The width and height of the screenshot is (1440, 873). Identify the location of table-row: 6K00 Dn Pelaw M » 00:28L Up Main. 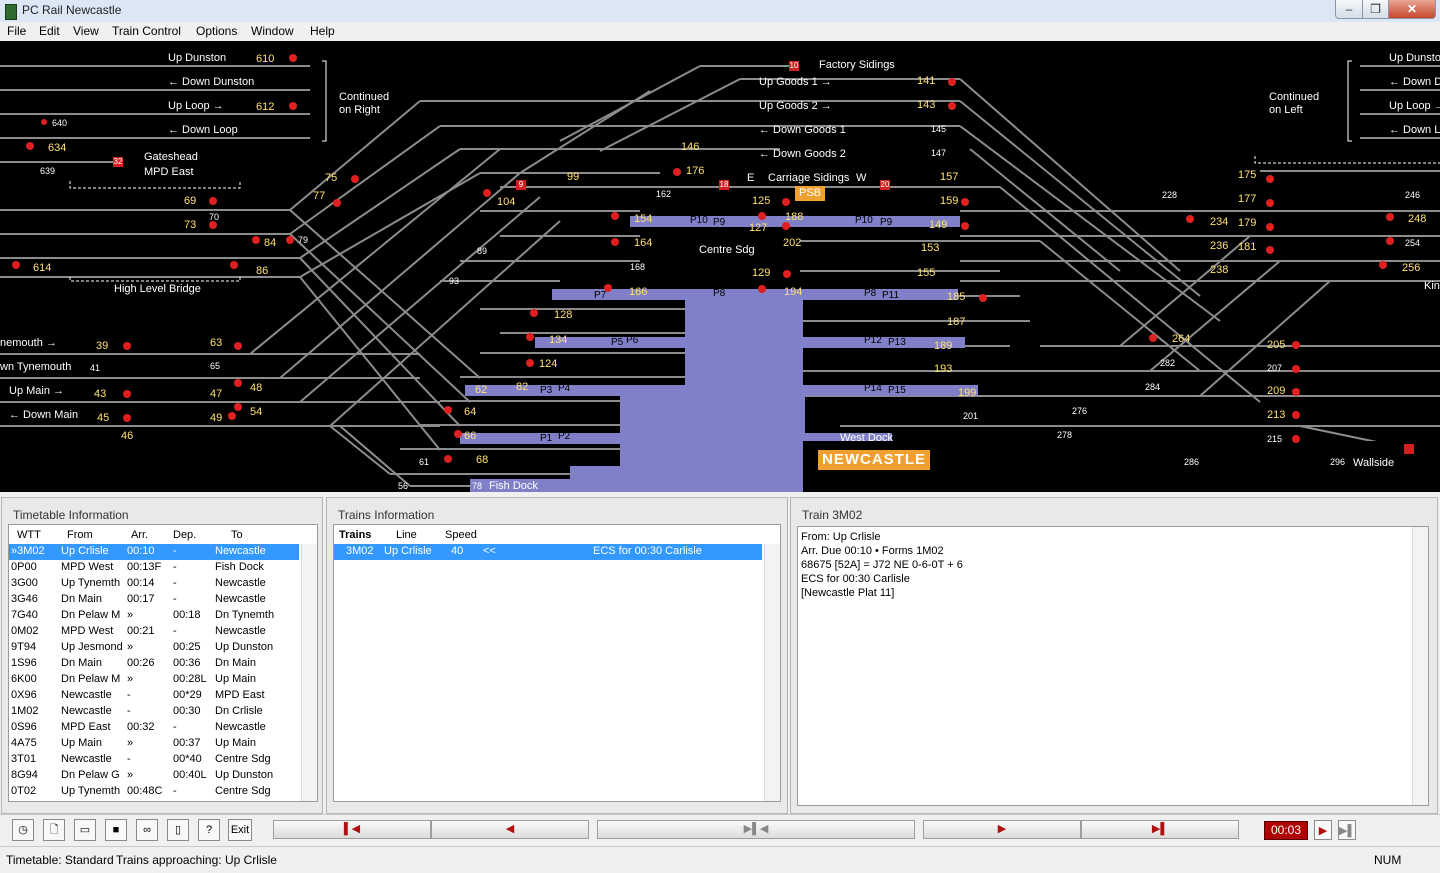
(154, 680).